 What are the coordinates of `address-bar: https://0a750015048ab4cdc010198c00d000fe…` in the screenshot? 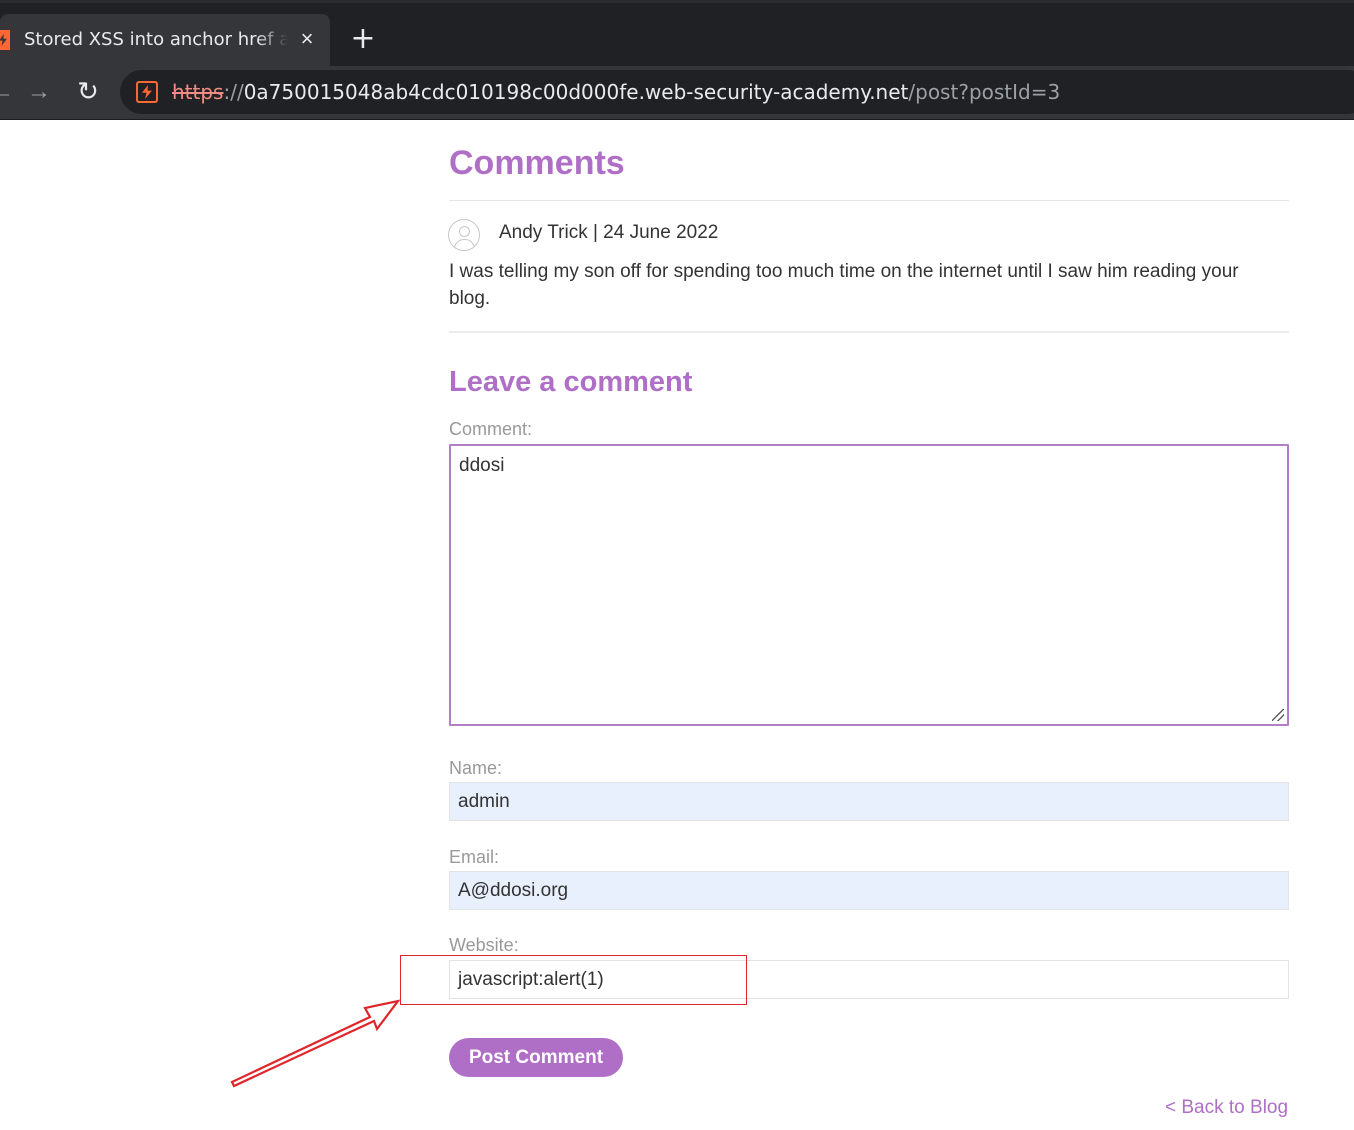 It's located at (737, 92).